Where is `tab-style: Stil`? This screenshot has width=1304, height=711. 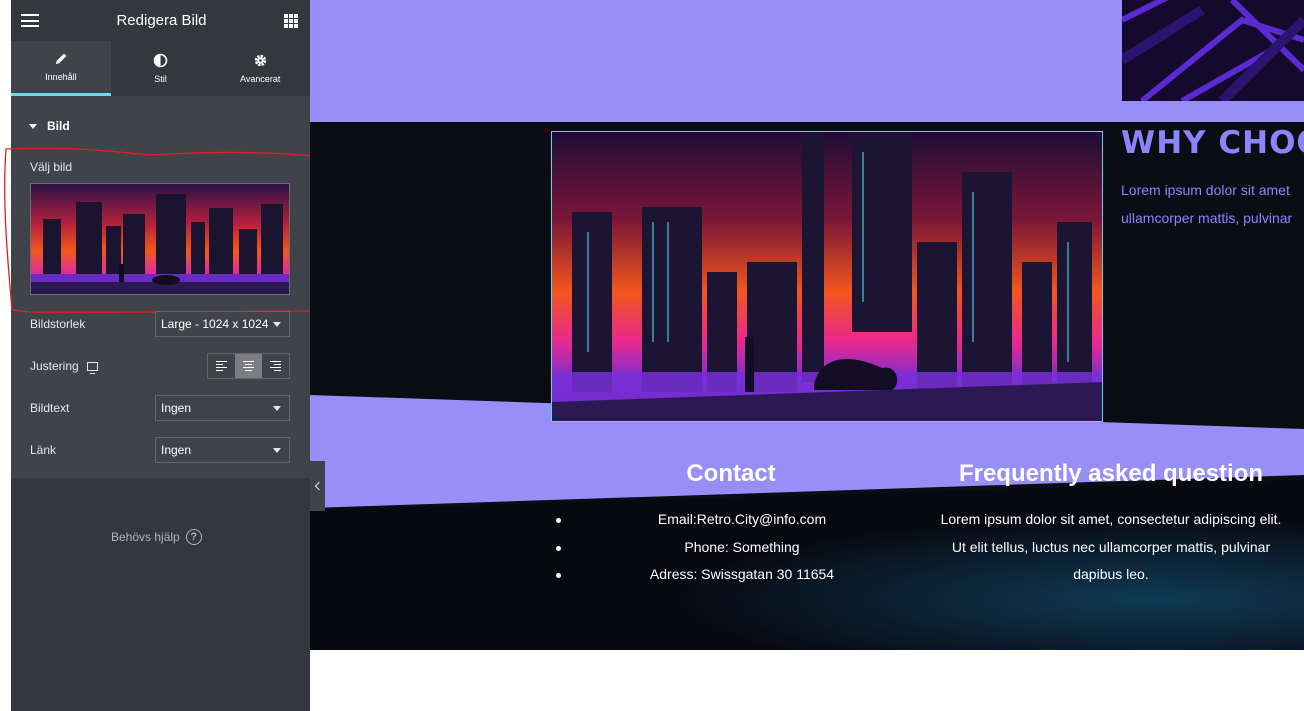 tab-style: Stil is located at coordinates (160, 68).